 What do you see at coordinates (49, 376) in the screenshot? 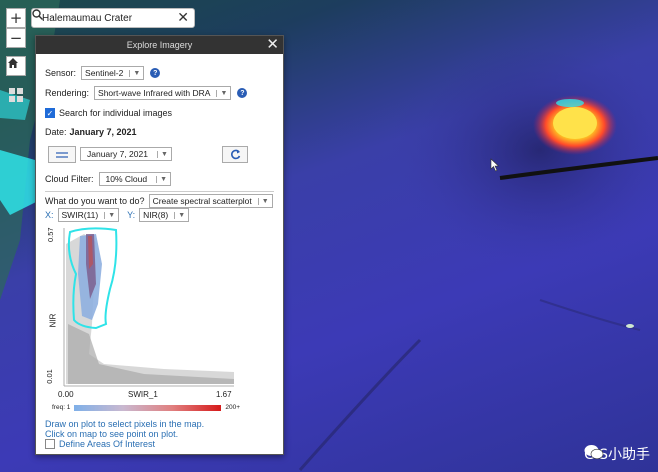
I see `y-min-label: 0.01` at bounding box center [49, 376].